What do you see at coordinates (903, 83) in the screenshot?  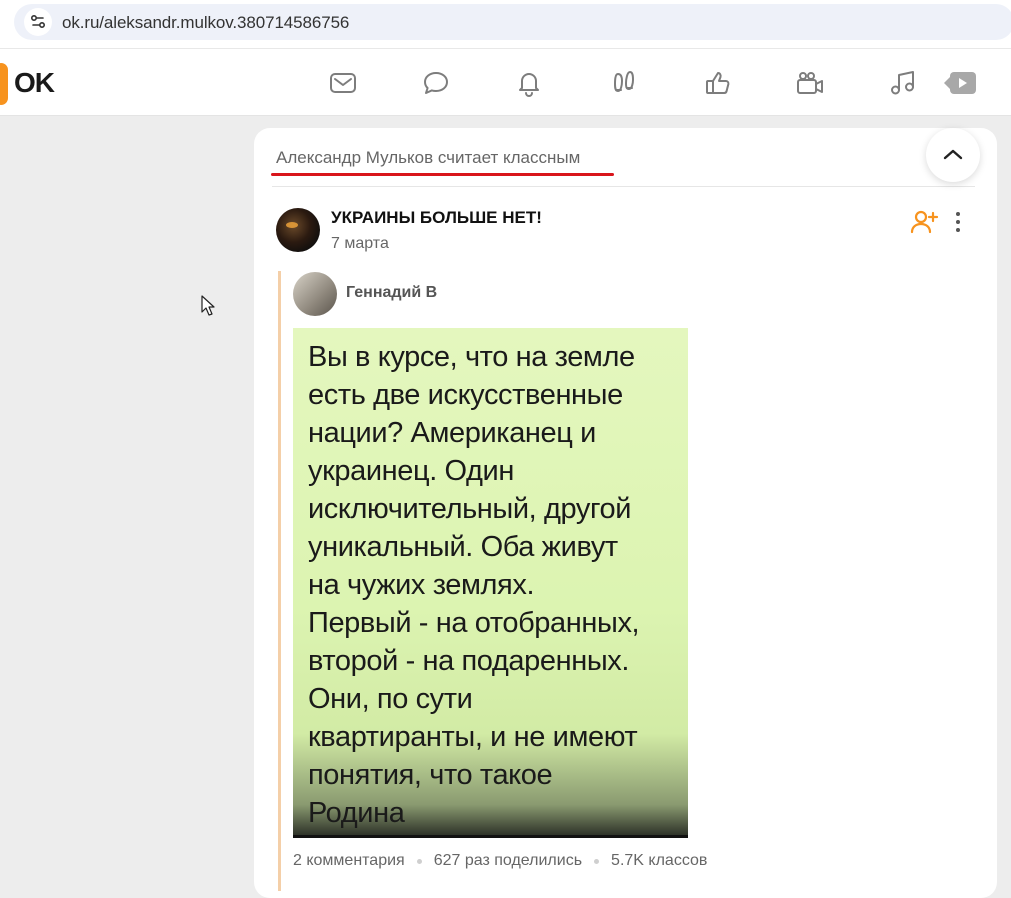 I see `music-icon` at bounding box center [903, 83].